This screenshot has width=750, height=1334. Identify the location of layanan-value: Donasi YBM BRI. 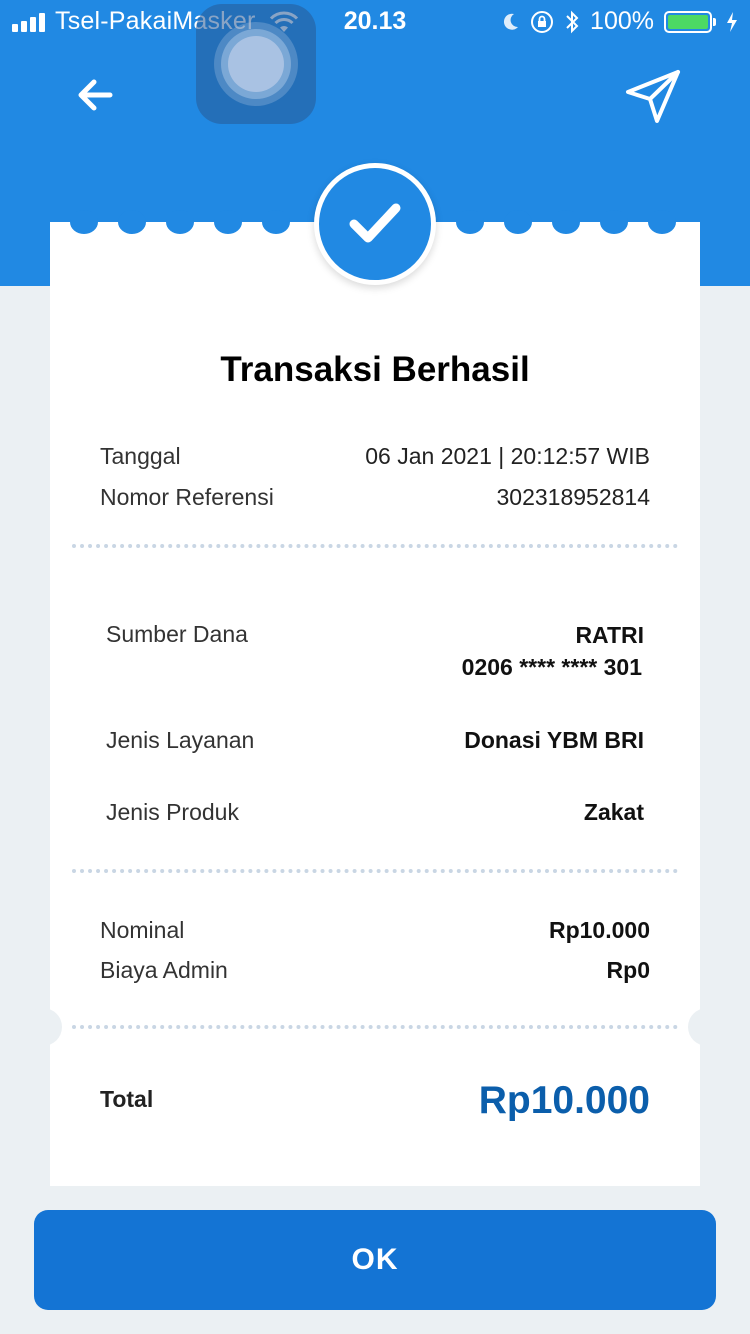
(554, 740).